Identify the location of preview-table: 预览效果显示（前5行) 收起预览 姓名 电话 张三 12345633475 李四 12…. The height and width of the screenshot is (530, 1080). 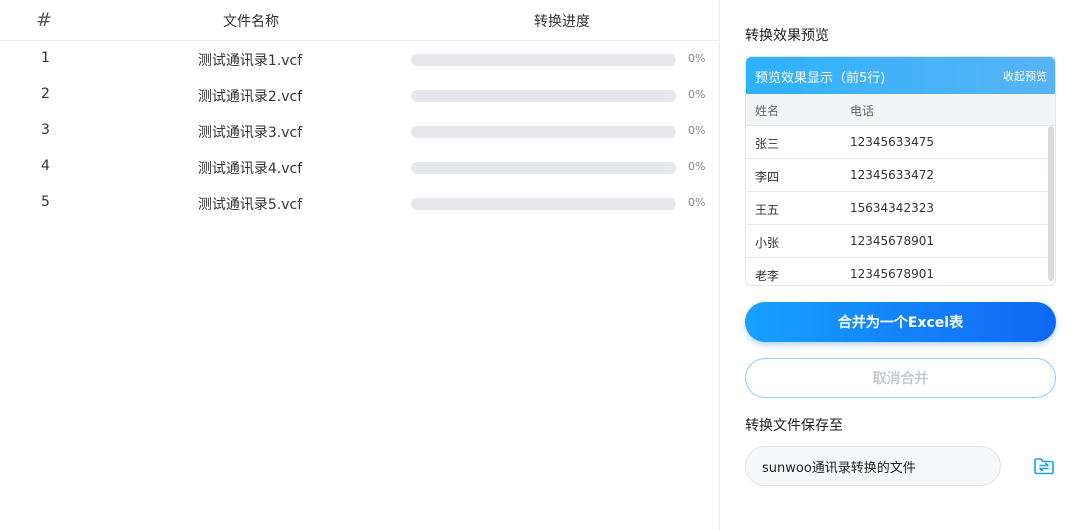
(900, 171).